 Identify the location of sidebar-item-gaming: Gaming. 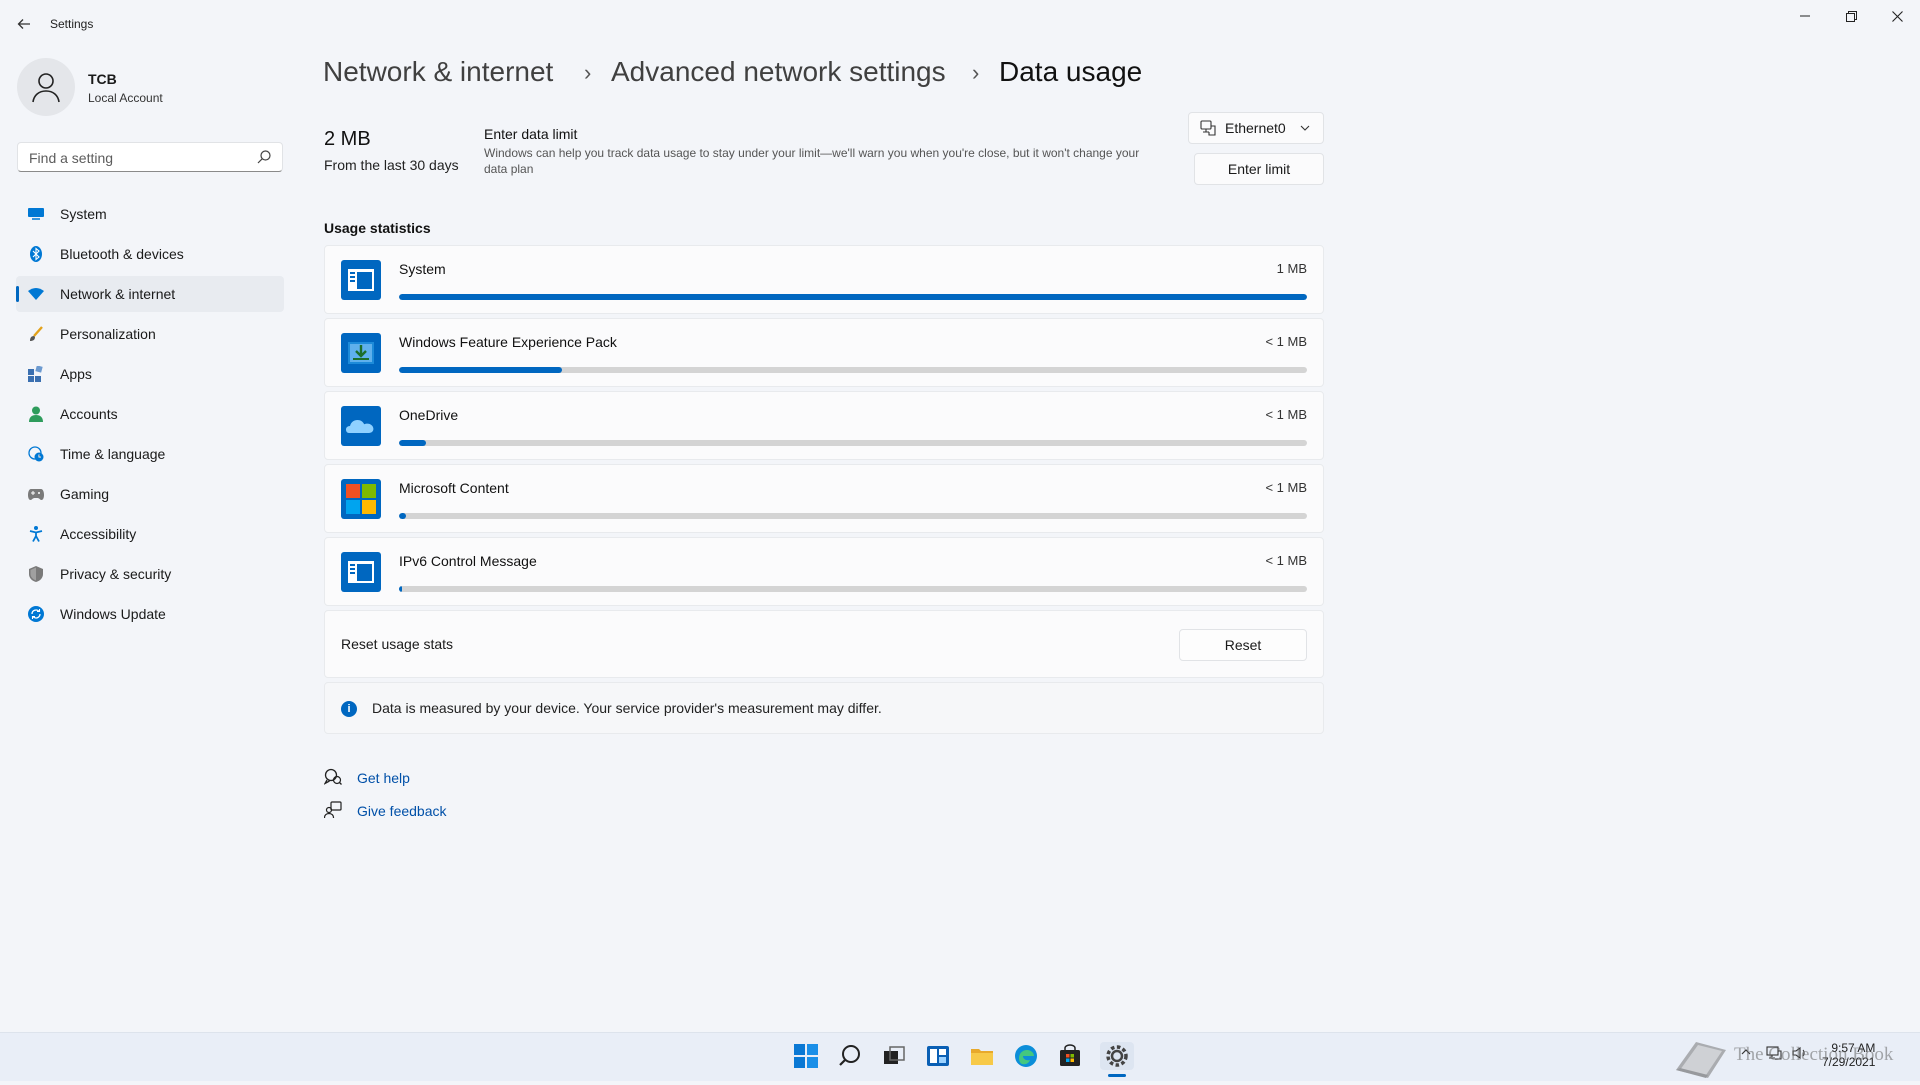
(150, 494).